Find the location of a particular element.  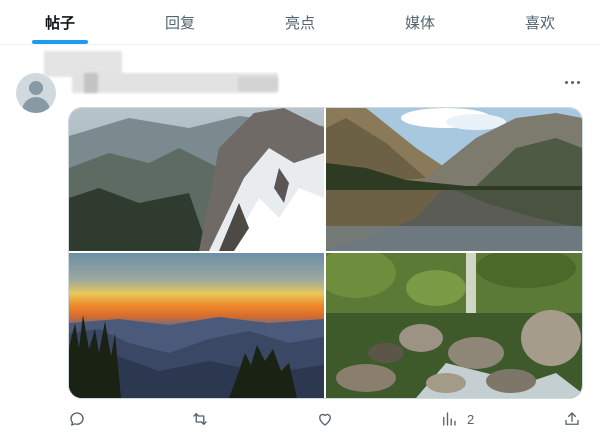

post-action-bar: 2 is located at coordinates (324, 420).